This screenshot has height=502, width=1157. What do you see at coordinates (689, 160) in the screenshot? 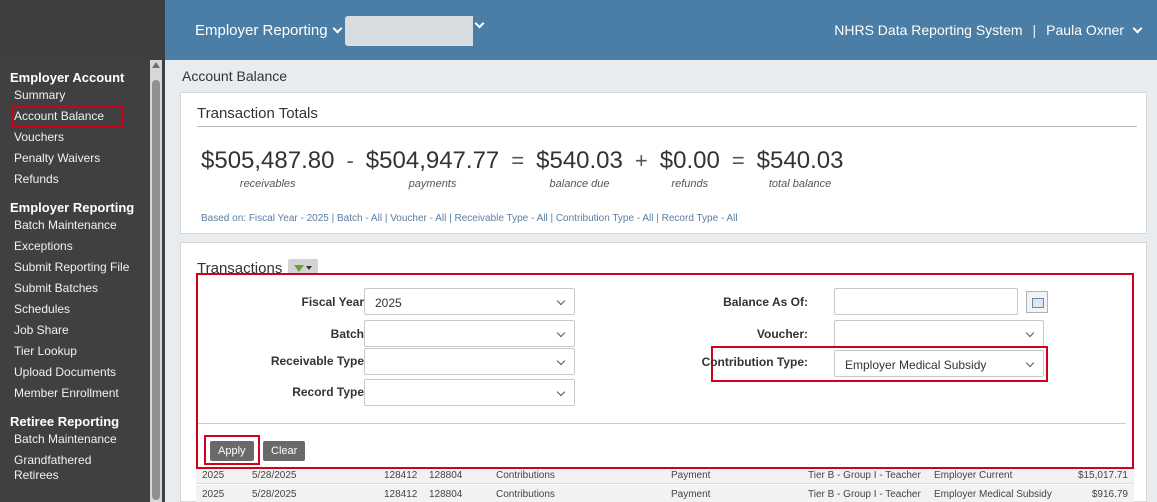
I see `refunds-amount: $0.00` at bounding box center [689, 160].